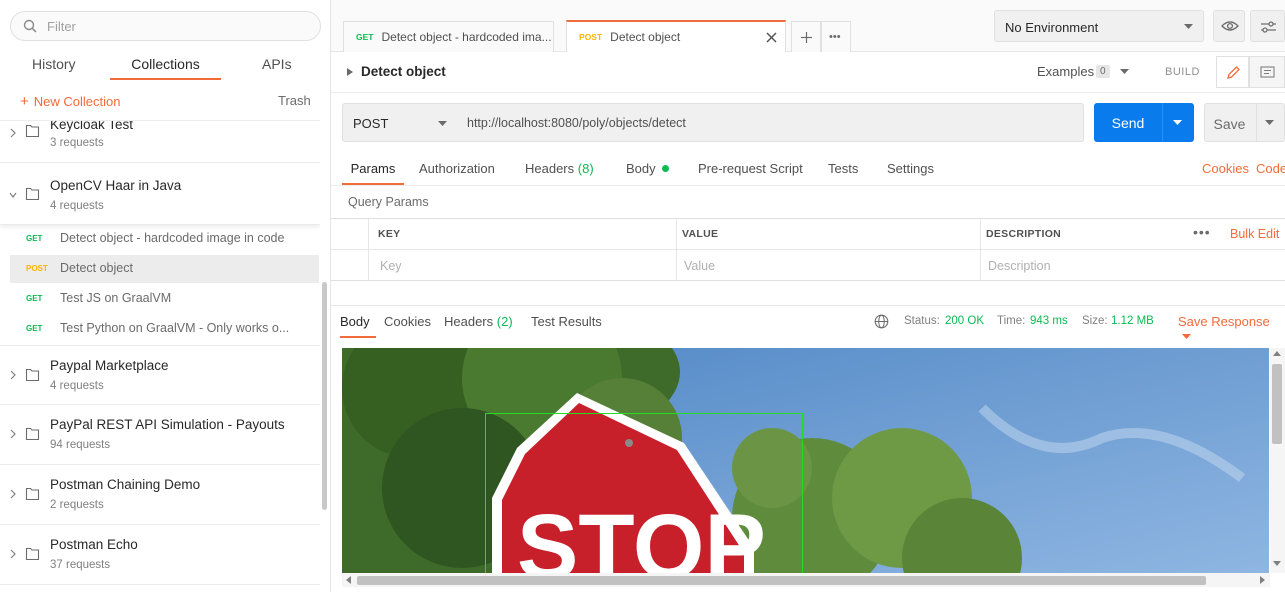  I want to click on request-item: GET Test JS on GraalVM, so click(164, 299).